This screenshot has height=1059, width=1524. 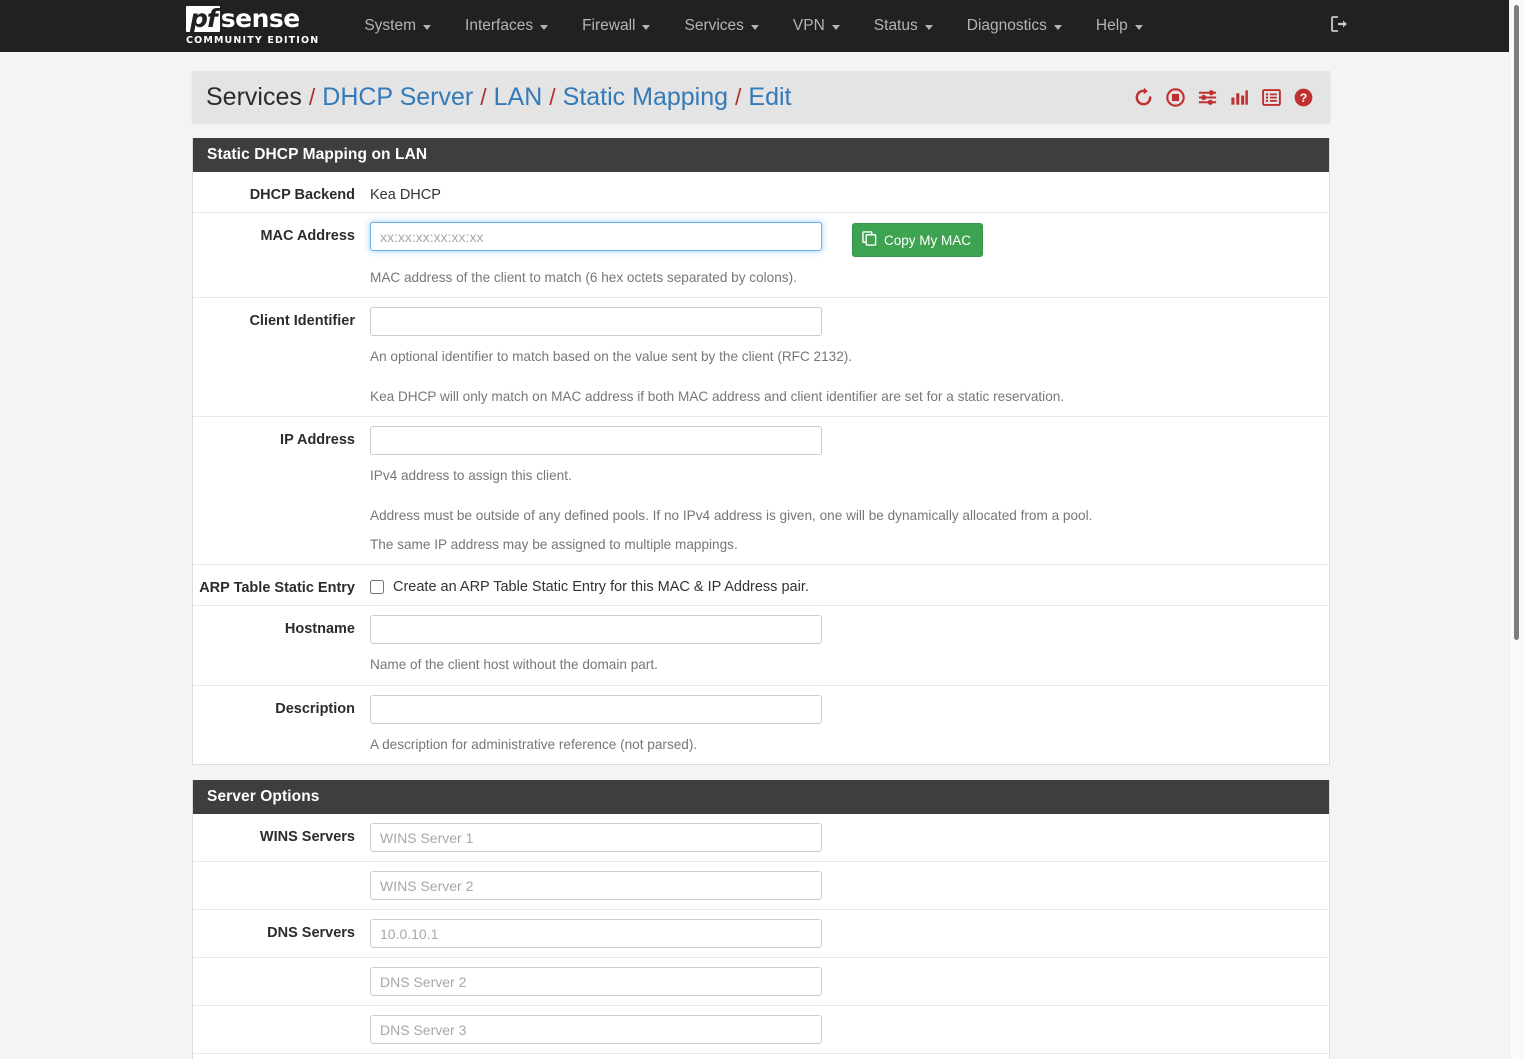 What do you see at coordinates (471, 476) in the screenshot?
I see `help-ip-address-1: IPv4 address to assign this client.` at bounding box center [471, 476].